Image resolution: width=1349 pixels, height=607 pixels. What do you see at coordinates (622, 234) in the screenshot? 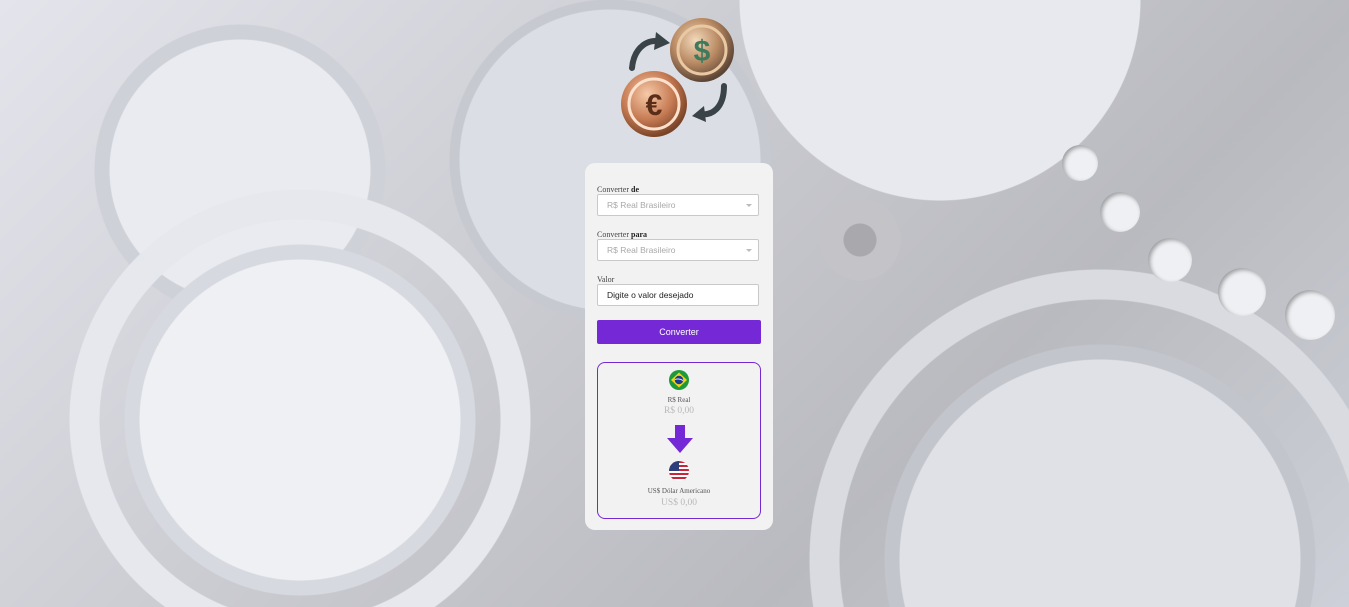
I see `to-label: Converter para` at bounding box center [622, 234].